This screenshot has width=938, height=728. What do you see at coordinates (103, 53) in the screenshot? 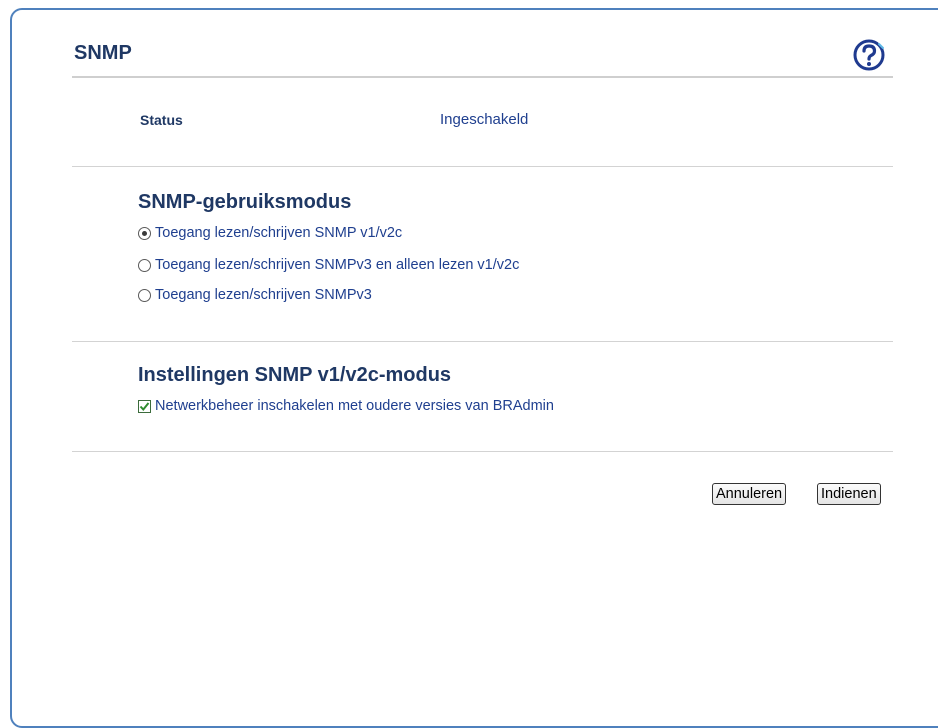
I see `page-title: SNMP` at bounding box center [103, 53].